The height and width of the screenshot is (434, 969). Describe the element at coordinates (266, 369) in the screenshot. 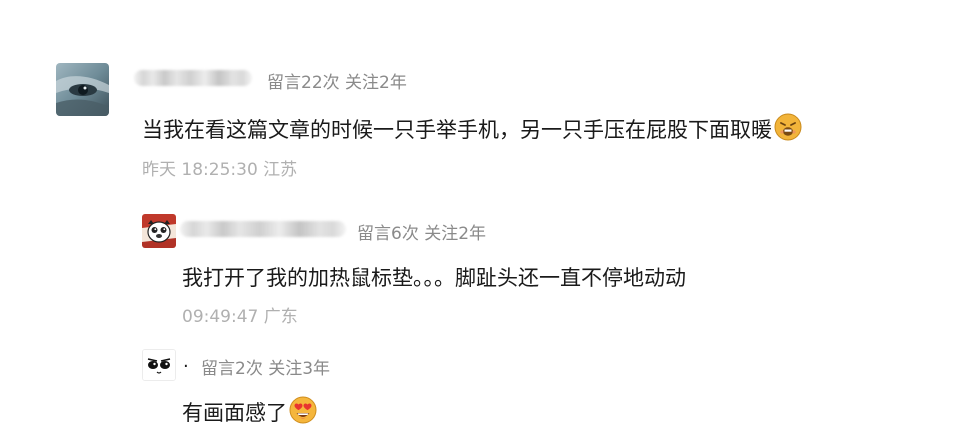

I see `comment-meta: 留言2次 关注3年` at that location.